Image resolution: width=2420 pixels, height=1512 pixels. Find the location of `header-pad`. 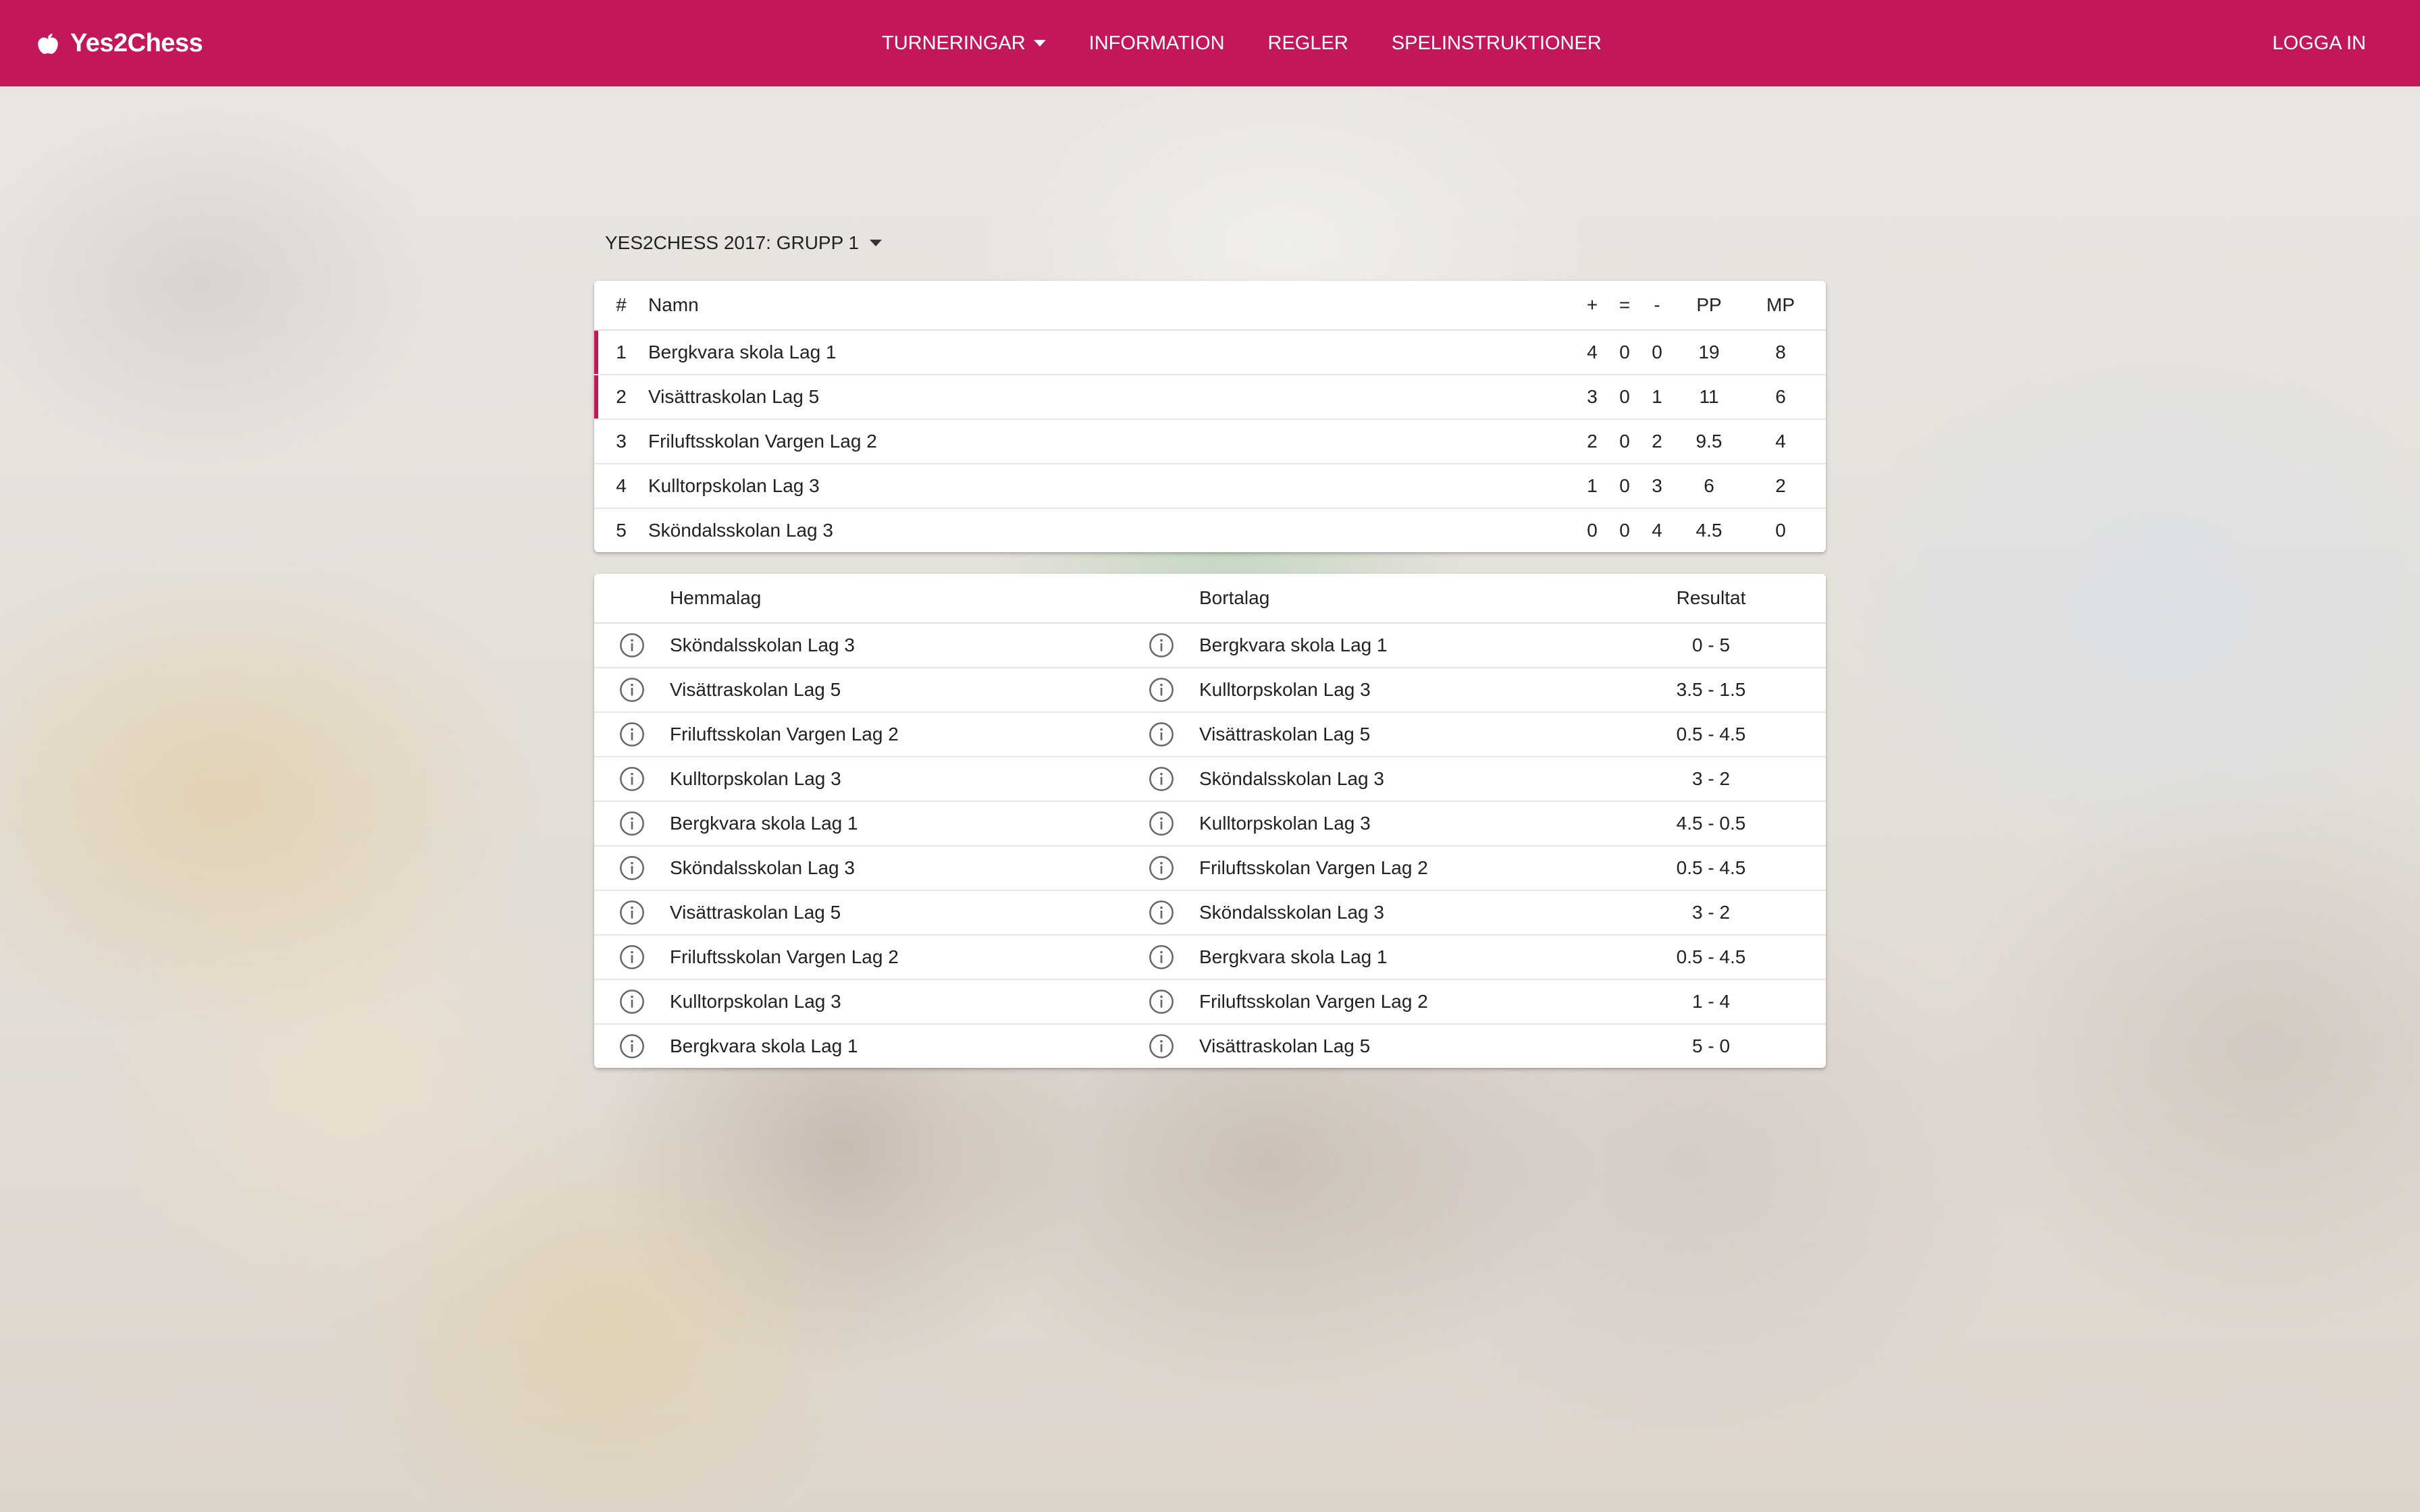

header-pad is located at coordinates (1821, 306).